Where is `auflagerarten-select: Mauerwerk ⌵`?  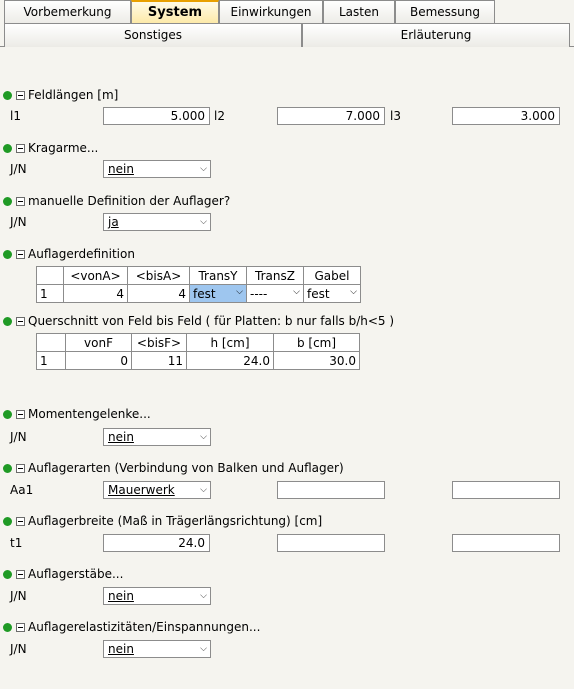
auflagerarten-select: Mauerwerk ⌵ is located at coordinates (157, 490).